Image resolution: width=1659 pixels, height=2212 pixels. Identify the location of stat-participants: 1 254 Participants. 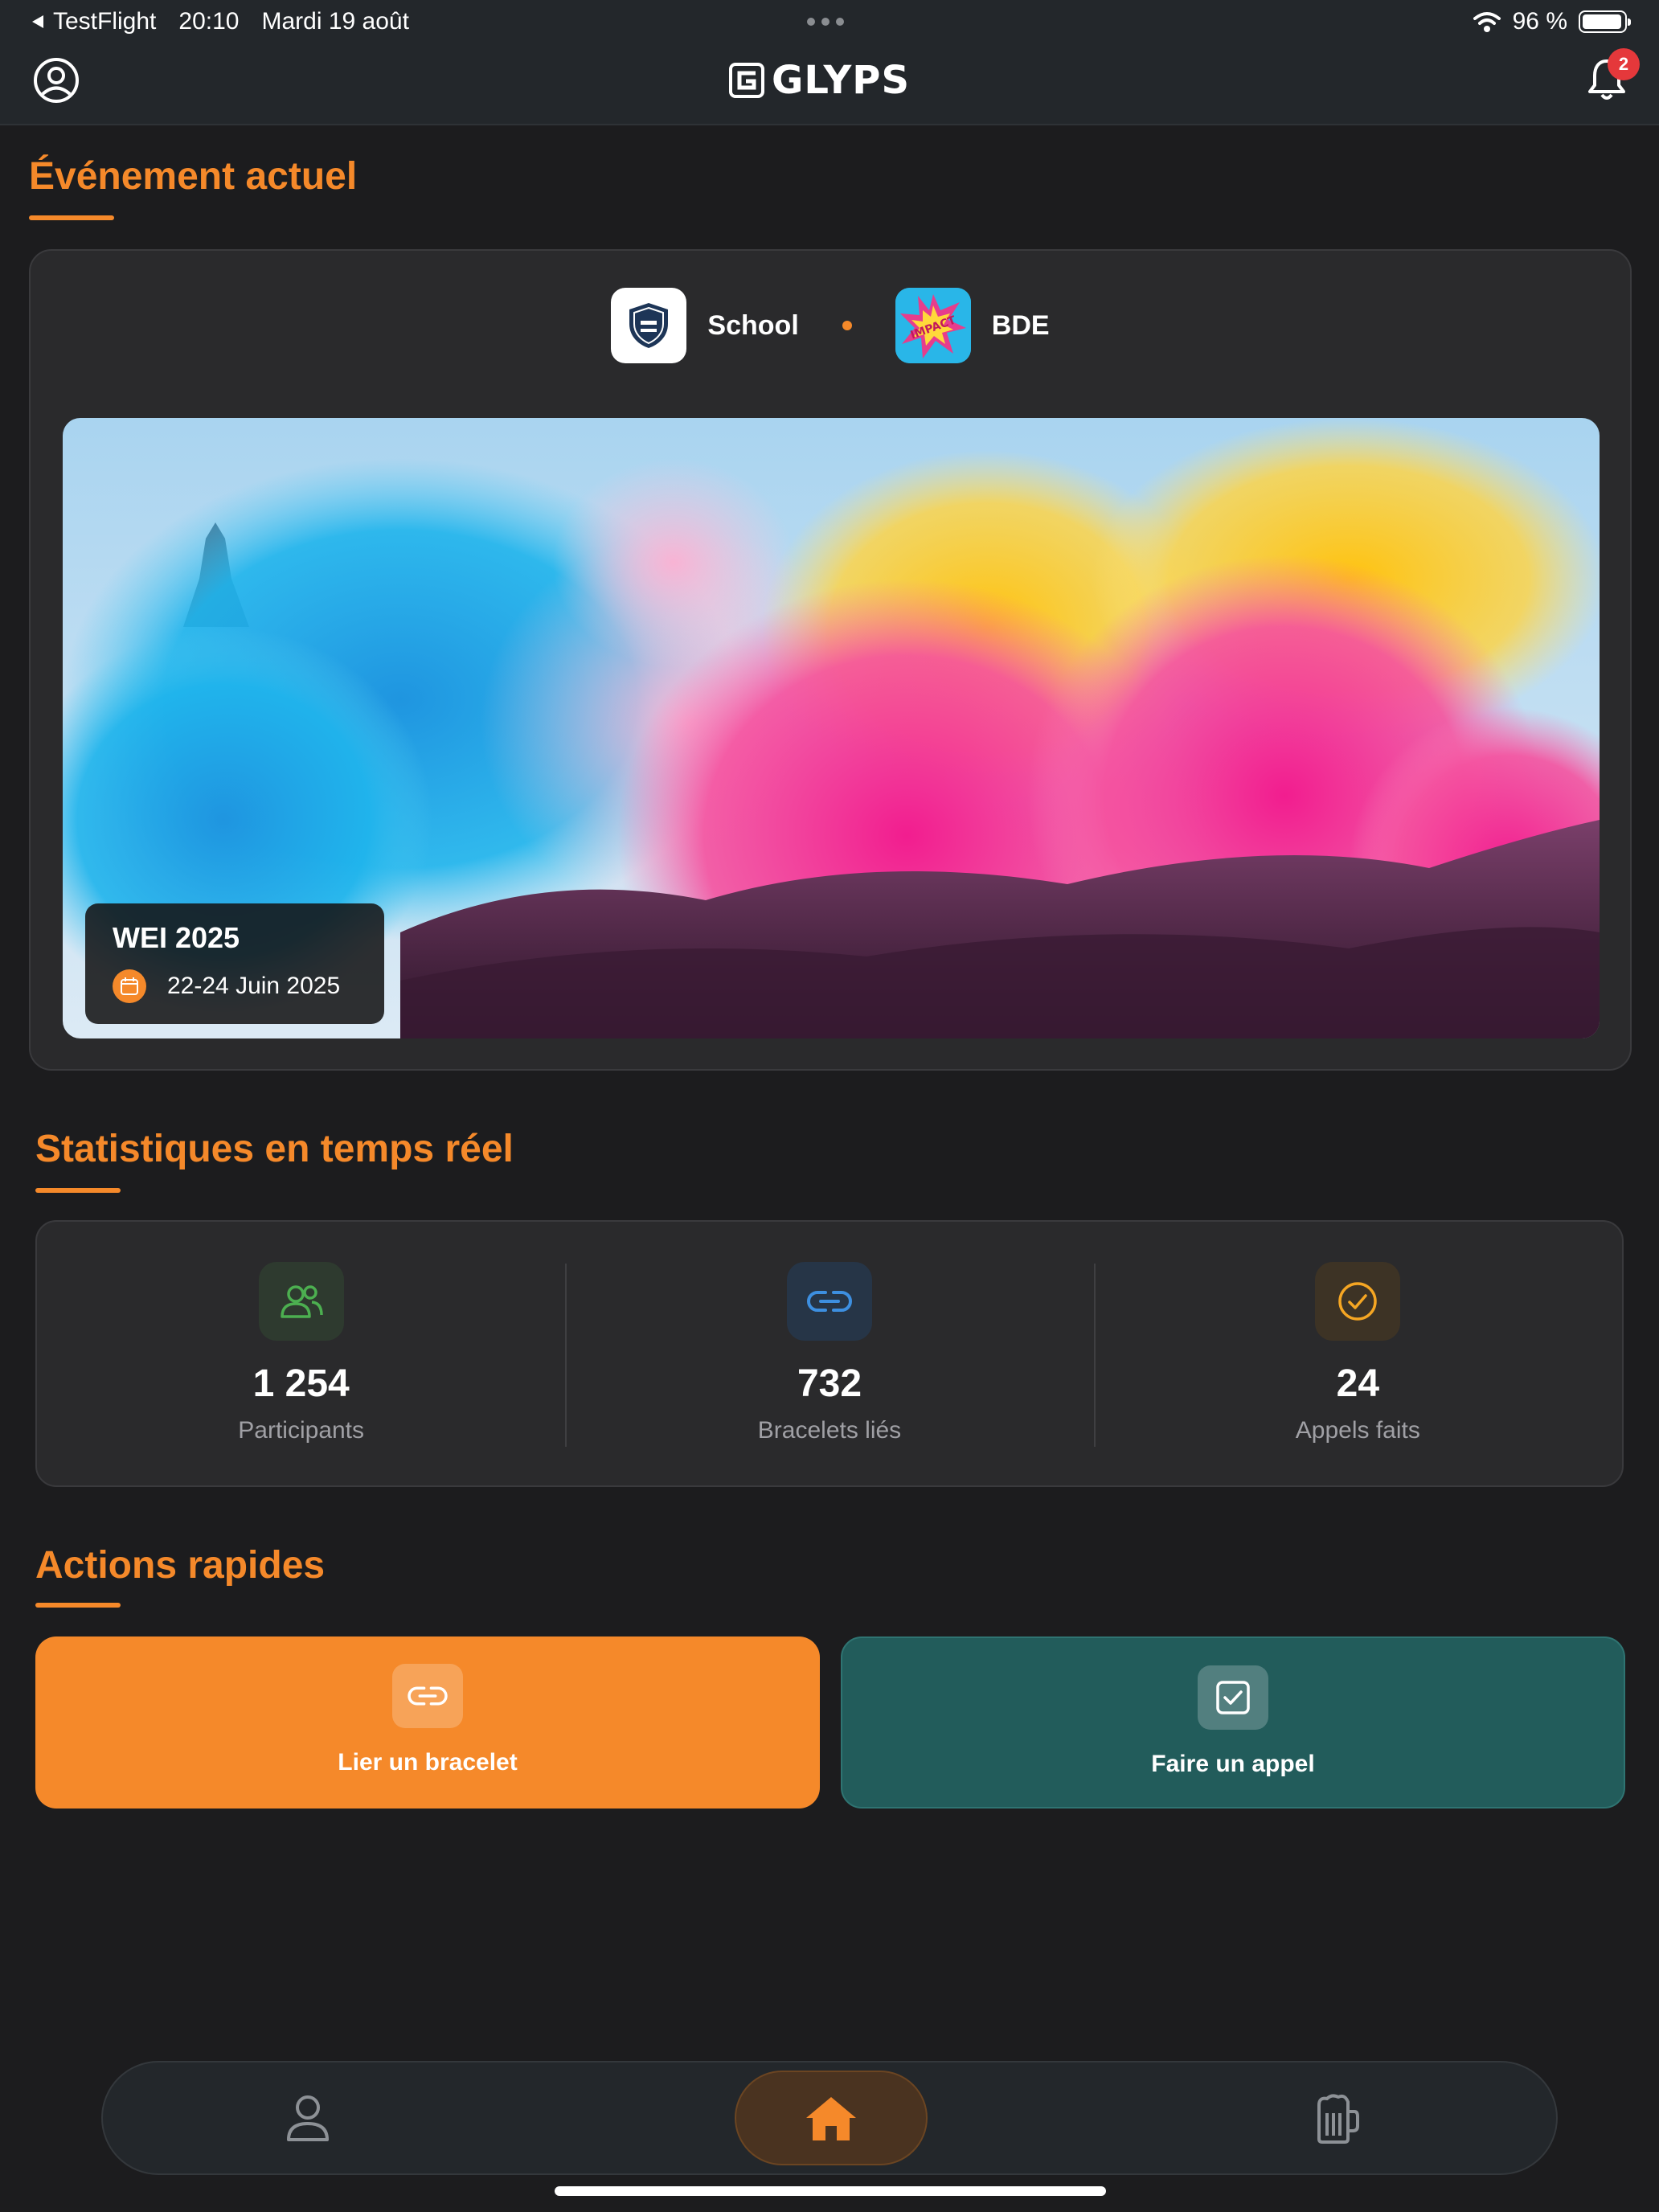
(301, 1353).